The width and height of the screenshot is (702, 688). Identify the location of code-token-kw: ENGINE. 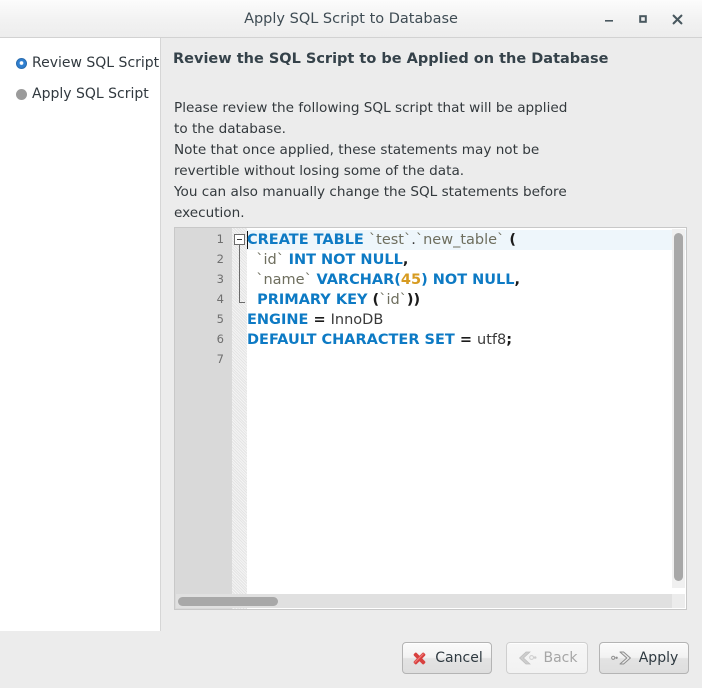
(280, 320).